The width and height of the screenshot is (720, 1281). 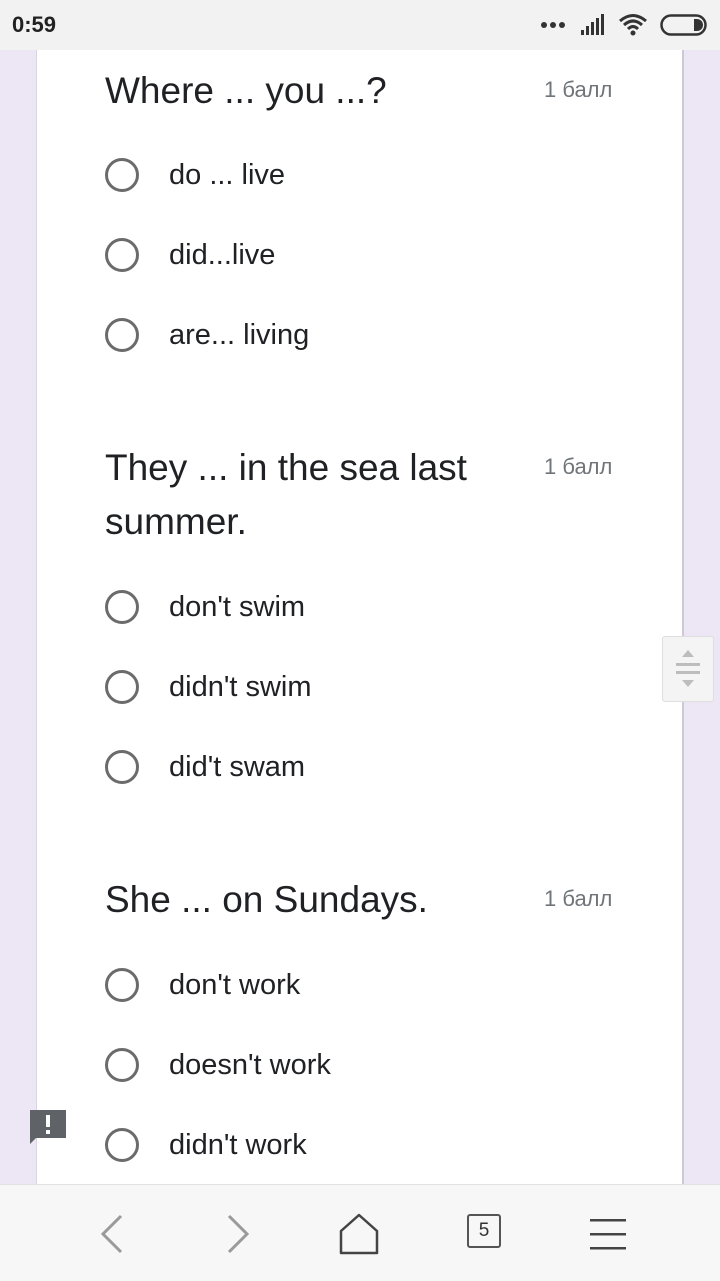 I want to click on home-button, so click(x=359, y=1234).